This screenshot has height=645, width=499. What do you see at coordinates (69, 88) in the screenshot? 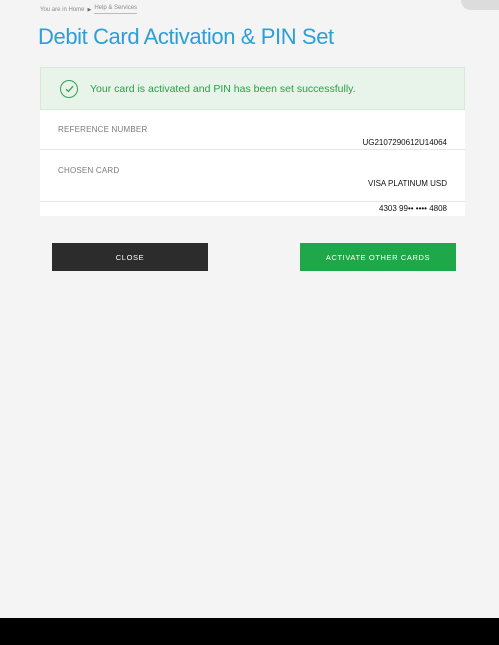
I see `check-circle-icon` at bounding box center [69, 88].